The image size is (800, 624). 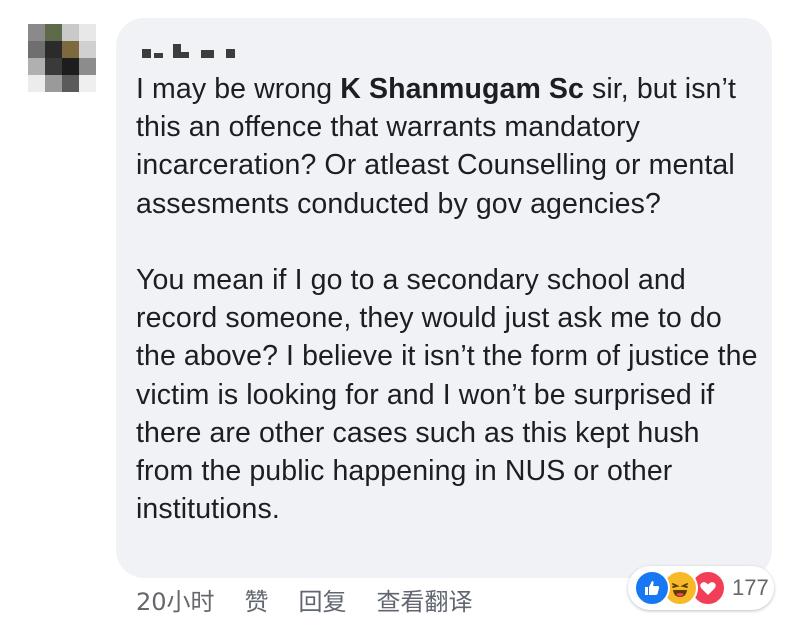 I want to click on comment-text-part: I may be wrong, so click(x=238, y=89).